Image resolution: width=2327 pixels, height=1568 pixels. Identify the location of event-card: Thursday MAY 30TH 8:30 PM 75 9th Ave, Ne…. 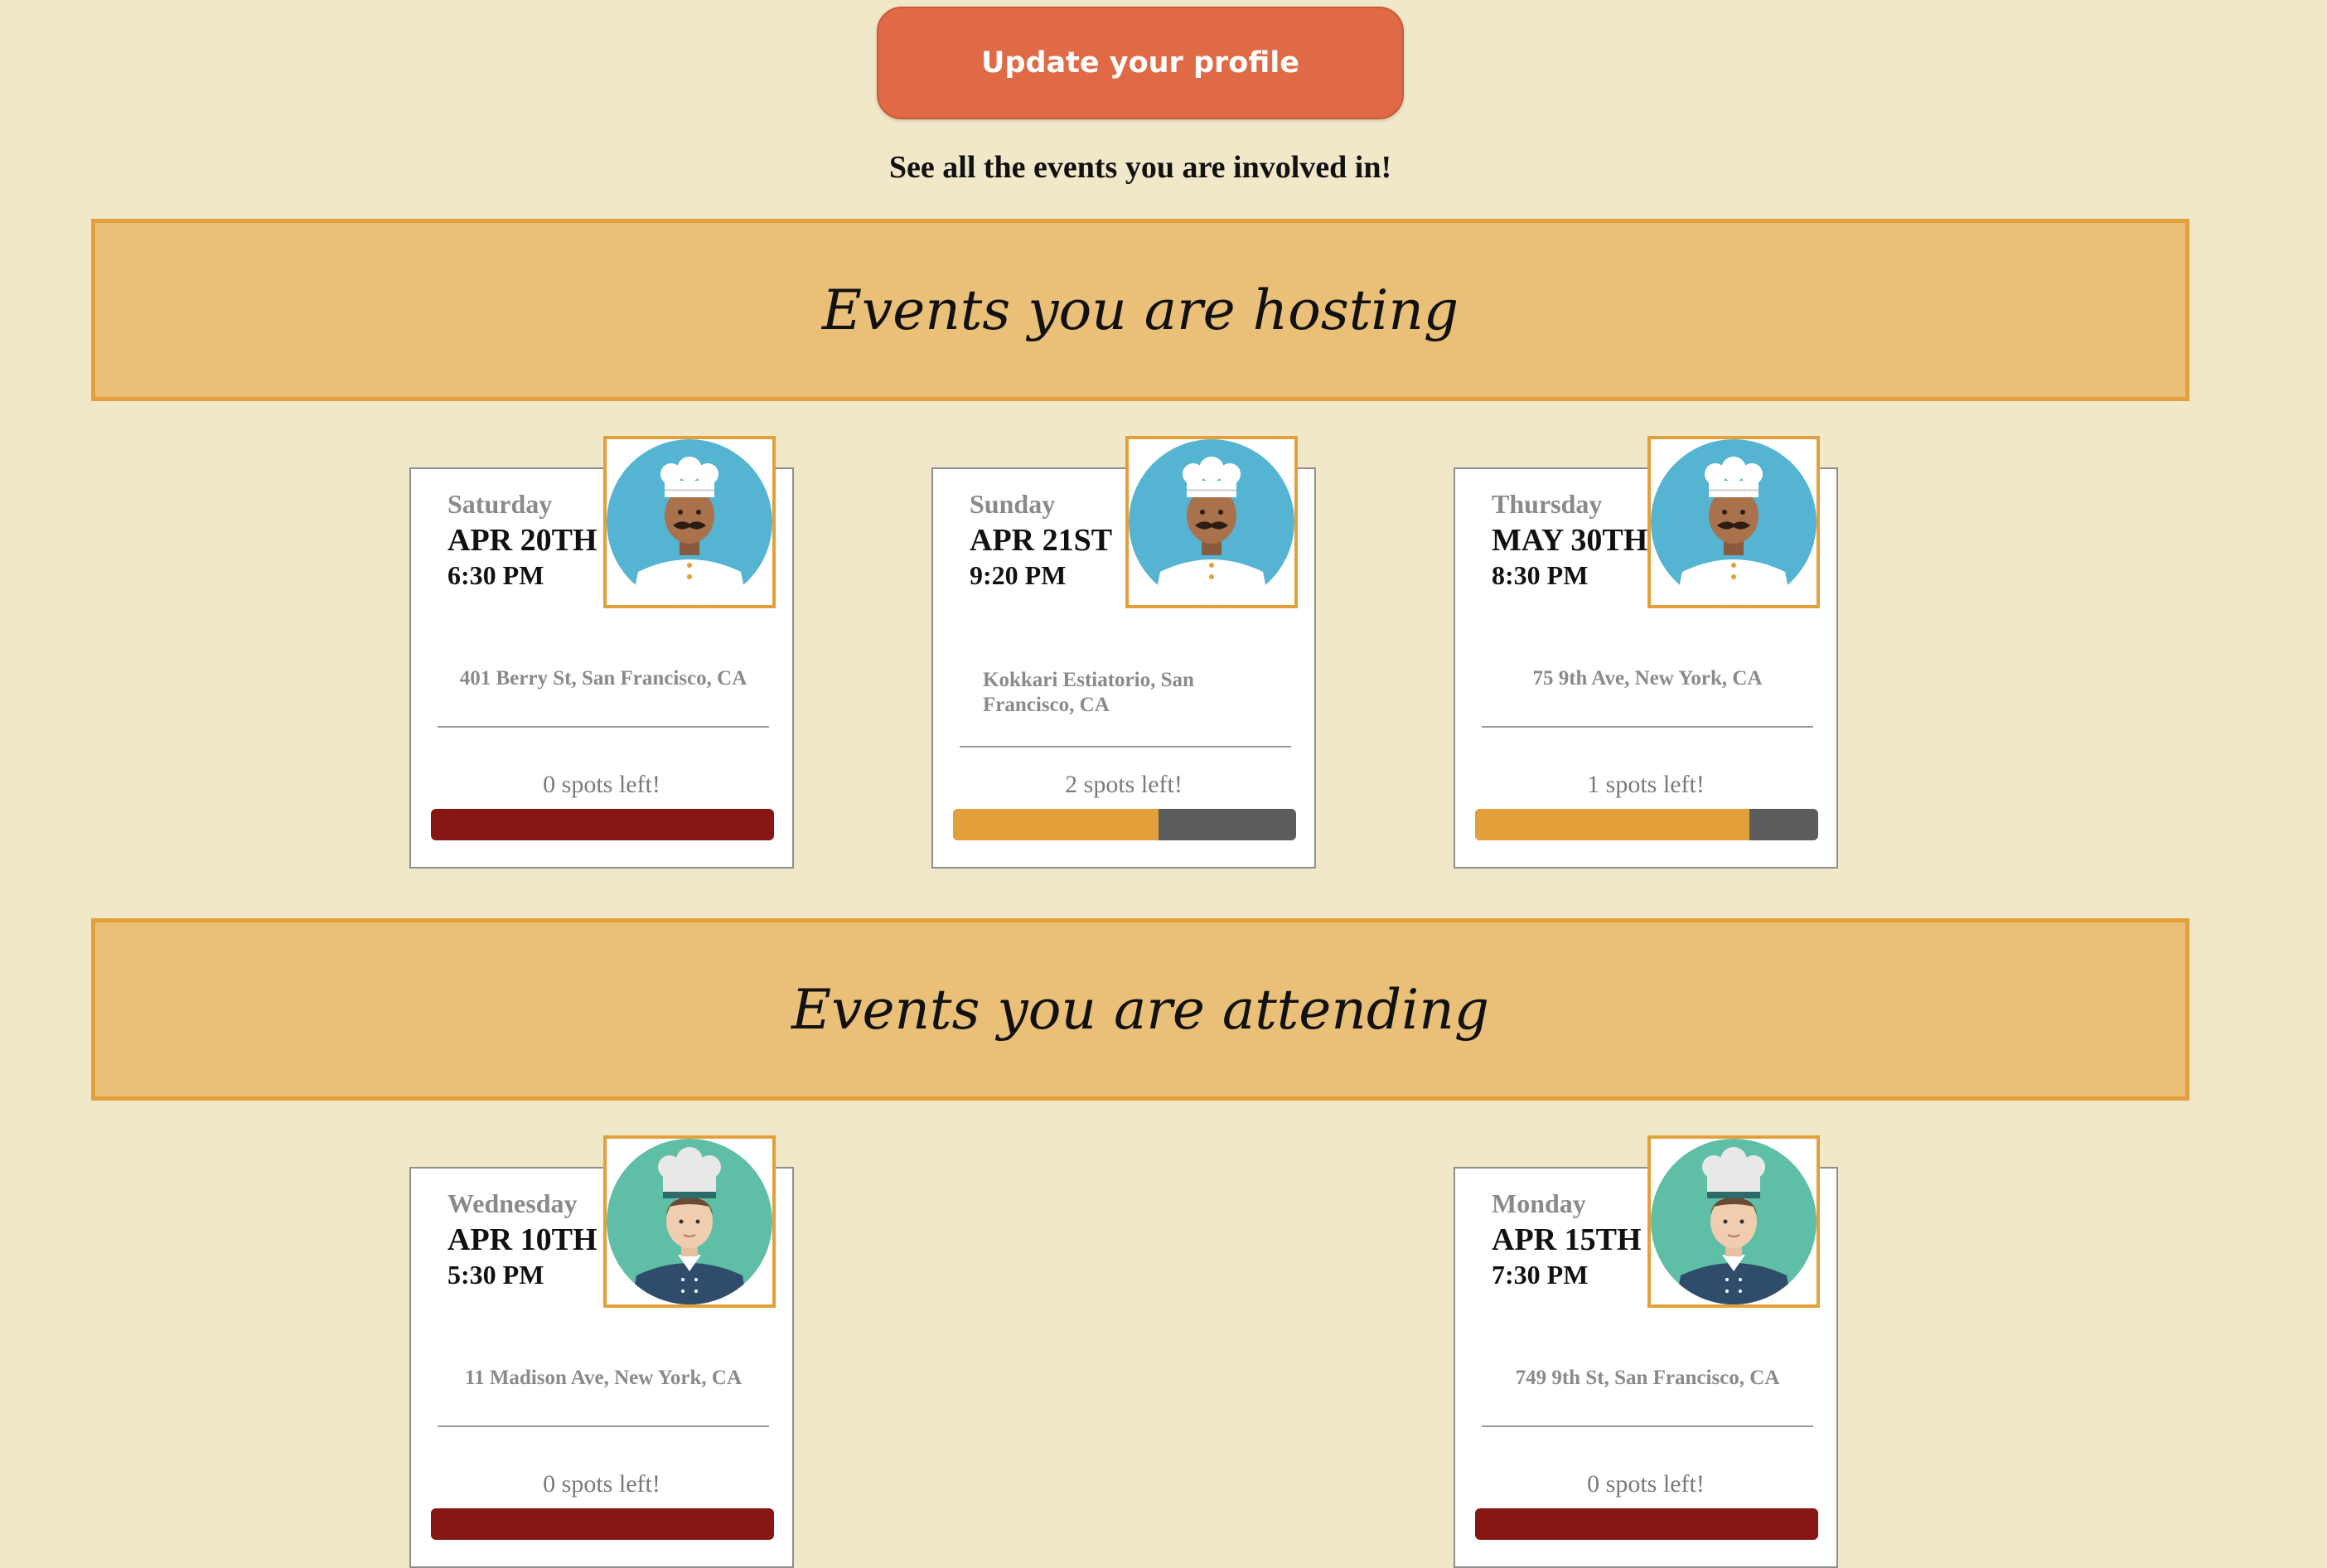
(1646, 652).